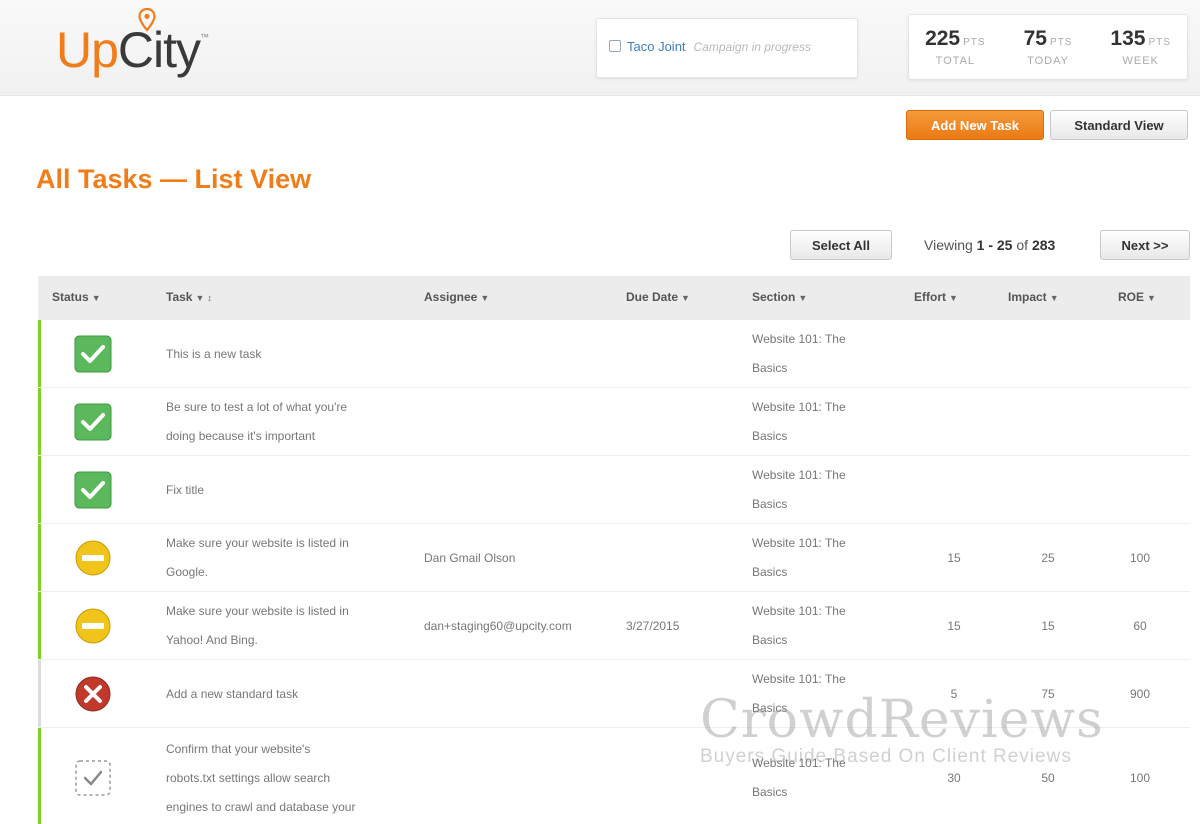 This screenshot has height=824, width=1200. What do you see at coordinates (615, 46) in the screenshot?
I see `campaign-icon` at bounding box center [615, 46].